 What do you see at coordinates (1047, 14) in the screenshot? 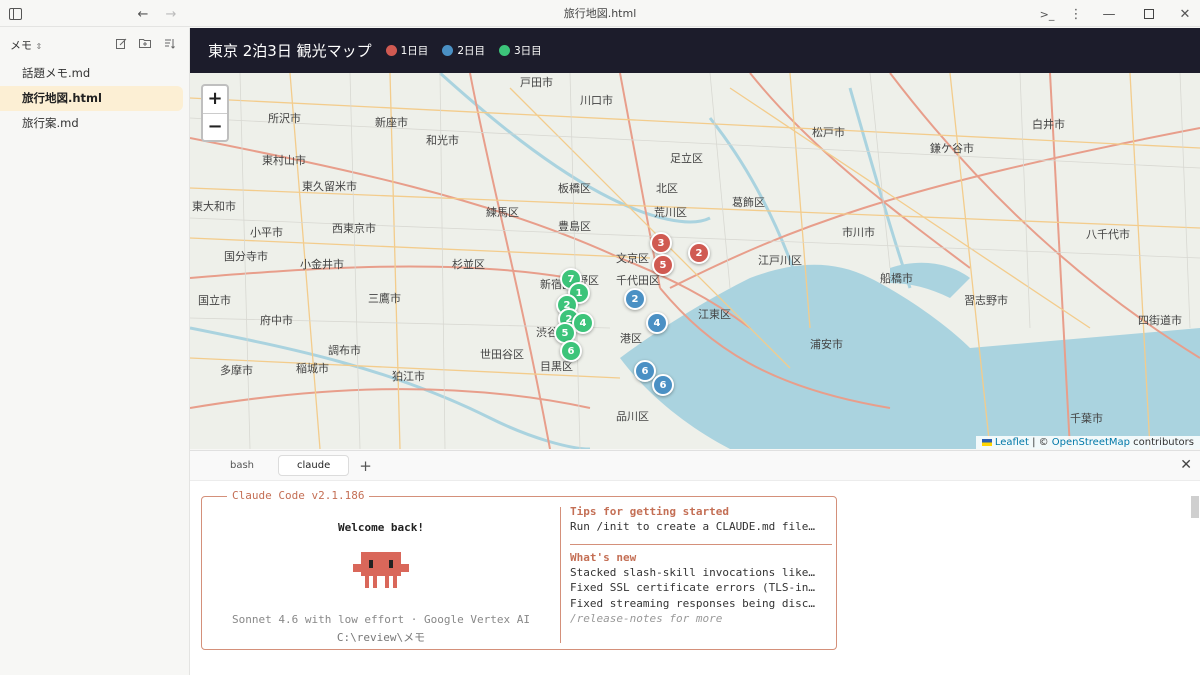
I see `terminal-icon: >_` at bounding box center [1047, 14].